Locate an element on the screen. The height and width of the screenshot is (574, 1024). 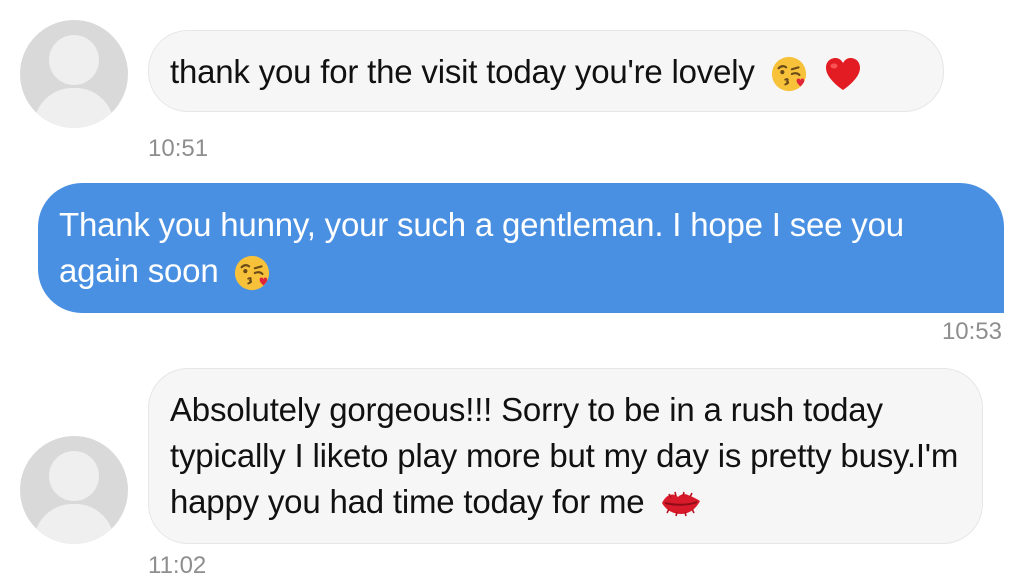
message-timestamp: 11:02 is located at coordinates (177, 563).